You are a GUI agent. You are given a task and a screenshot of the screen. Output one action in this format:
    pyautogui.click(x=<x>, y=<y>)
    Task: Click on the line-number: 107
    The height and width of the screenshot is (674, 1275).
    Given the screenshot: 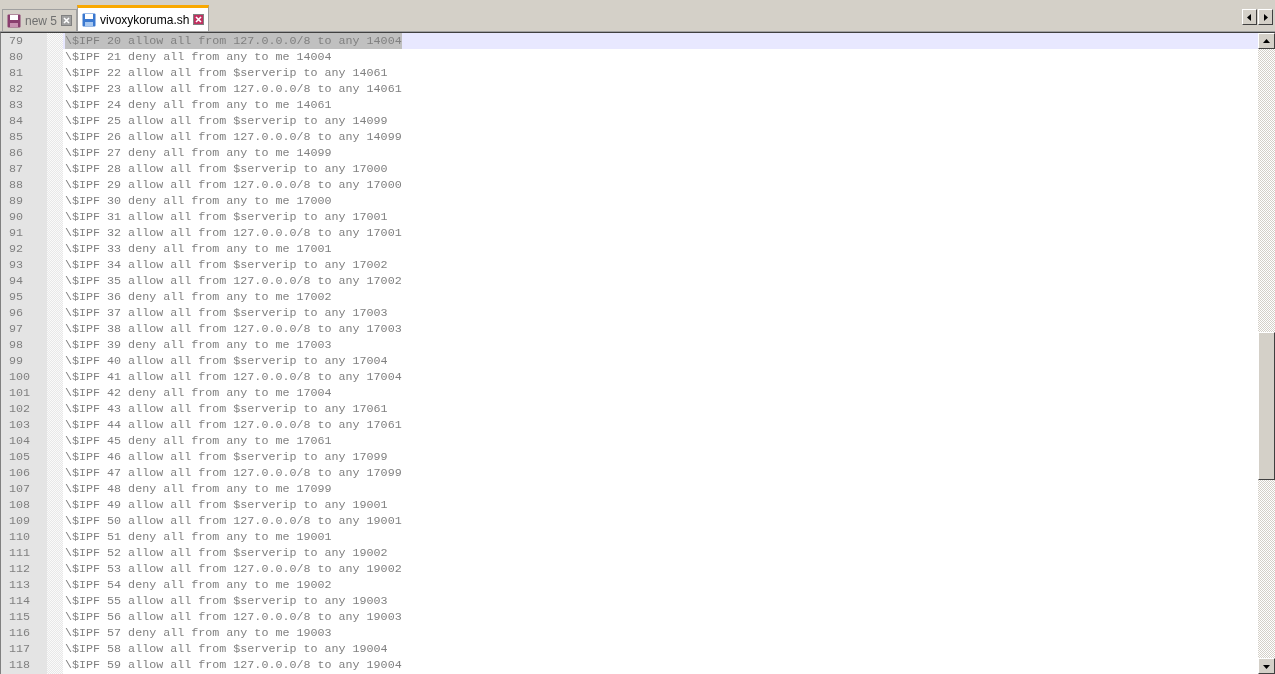 What is the action you would take?
    pyautogui.click(x=20, y=489)
    